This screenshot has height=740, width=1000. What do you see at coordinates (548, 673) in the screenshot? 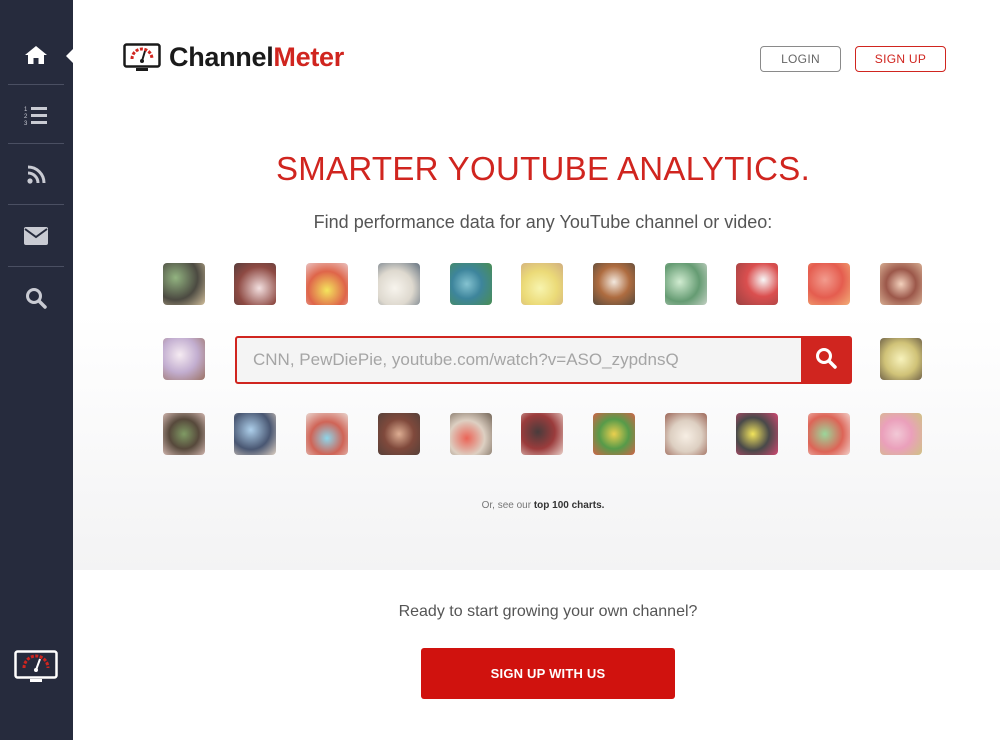
I see `signup-with-us-button: SIGN UP WITH US` at bounding box center [548, 673].